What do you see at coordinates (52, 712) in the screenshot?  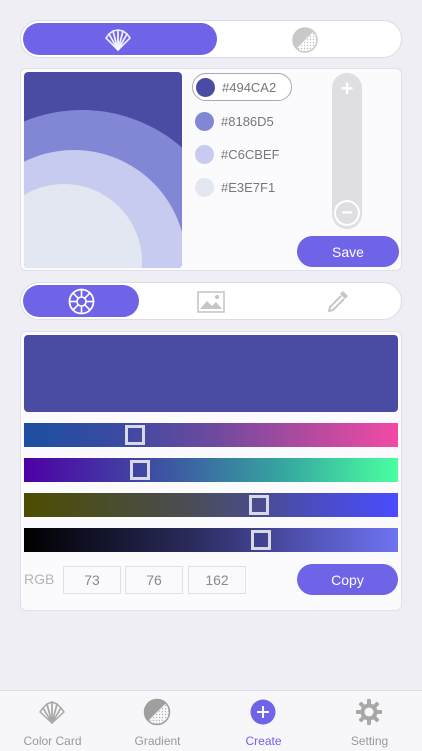 I see `fan-deck-icon` at bounding box center [52, 712].